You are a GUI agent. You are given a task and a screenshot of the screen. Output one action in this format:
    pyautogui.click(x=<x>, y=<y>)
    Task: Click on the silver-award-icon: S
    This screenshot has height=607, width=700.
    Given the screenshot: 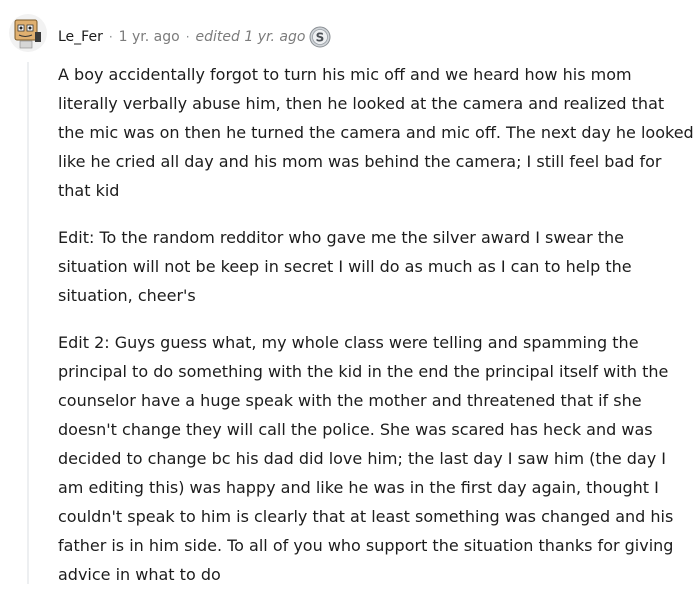 What is the action you would take?
    pyautogui.click(x=320, y=37)
    